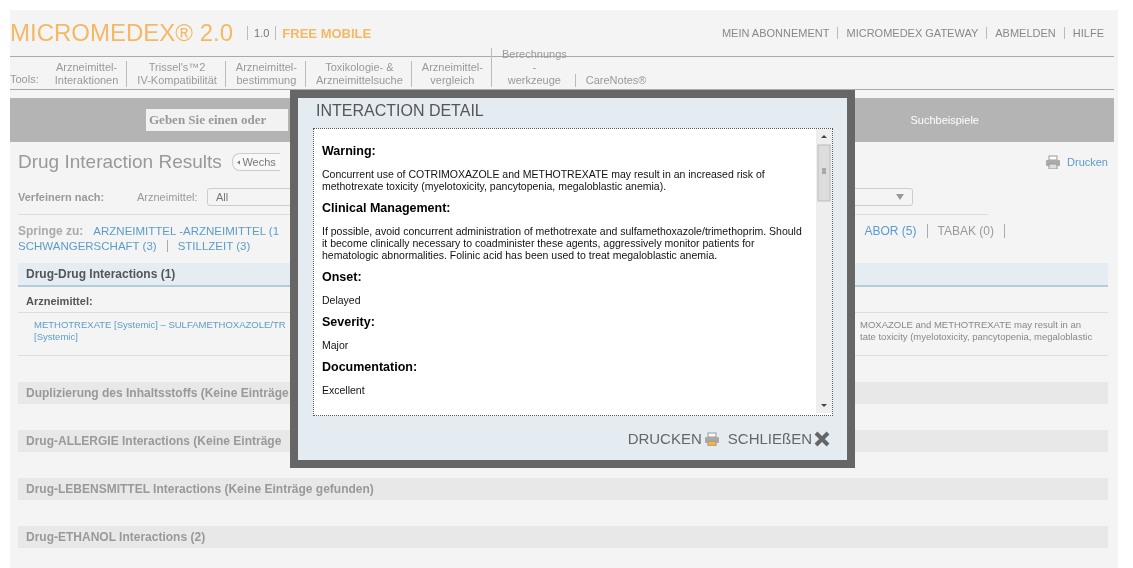 This screenshot has height=568, width=1133. What do you see at coordinates (562, 243) in the screenshot?
I see `detail-text: If possible, avoid concurrent administration of methotrexate and sulfamethoxazole/trimethoprim. Should it become clinically necessary to coadminister these agents, aggressively monitor patients for hematologic abnormalities. Folinic acid has been used to treat megaloblastic anemia.` at bounding box center [562, 243].